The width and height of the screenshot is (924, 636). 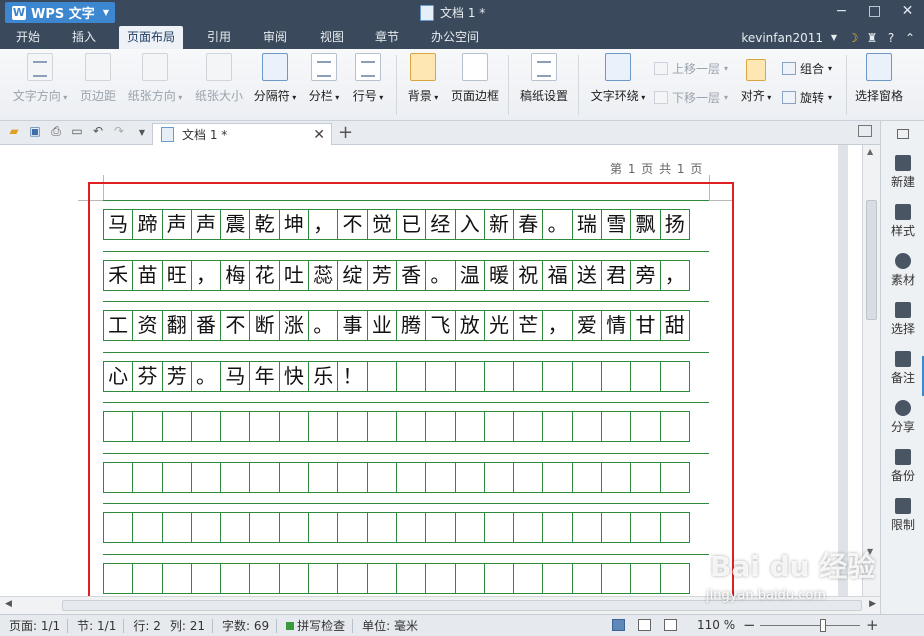 What do you see at coordinates (616, 275) in the screenshot?
I see `grid-cell: 君` at bounding box center [616, 275].